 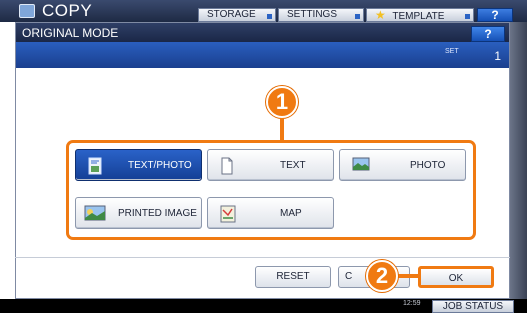 I want to click on set-status-bar: SET 1, so click(x=262, y=55).